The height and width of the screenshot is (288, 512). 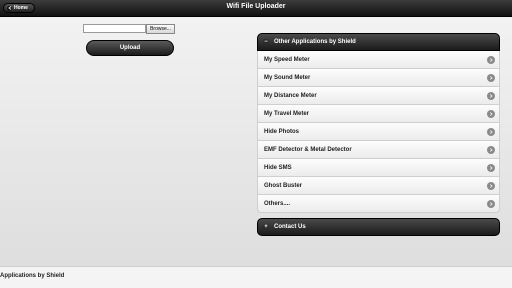 What do you see at coordinates (266, 42) in the screenshot?
I see `minus-icon: −` at bounding box center [266, 42].